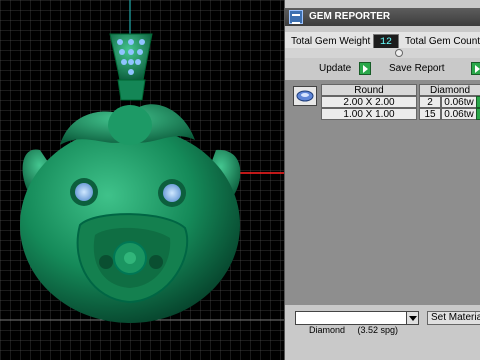 This screenshot has height=360, width=480. I want to click on gem-size-cell: 2.00 X 2.00, so click(369, 102).